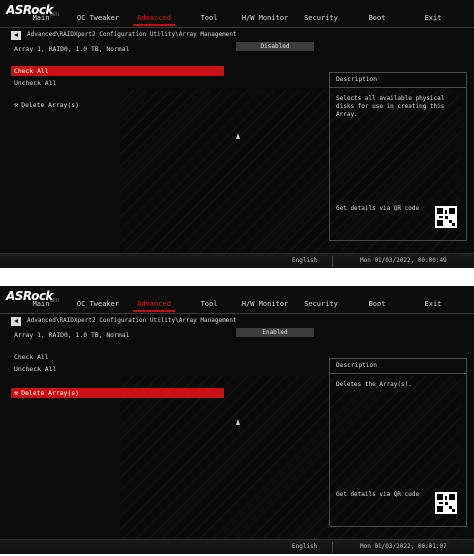  I want to click on status-bar: English Mon 01/03/2022, 00:00:49, so click(237, 260).